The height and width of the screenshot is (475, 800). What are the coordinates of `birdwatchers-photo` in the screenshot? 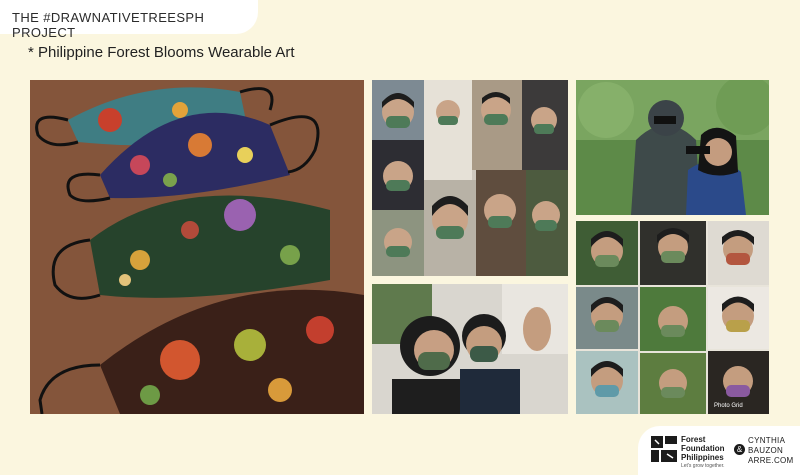 It's located at (672, 147).